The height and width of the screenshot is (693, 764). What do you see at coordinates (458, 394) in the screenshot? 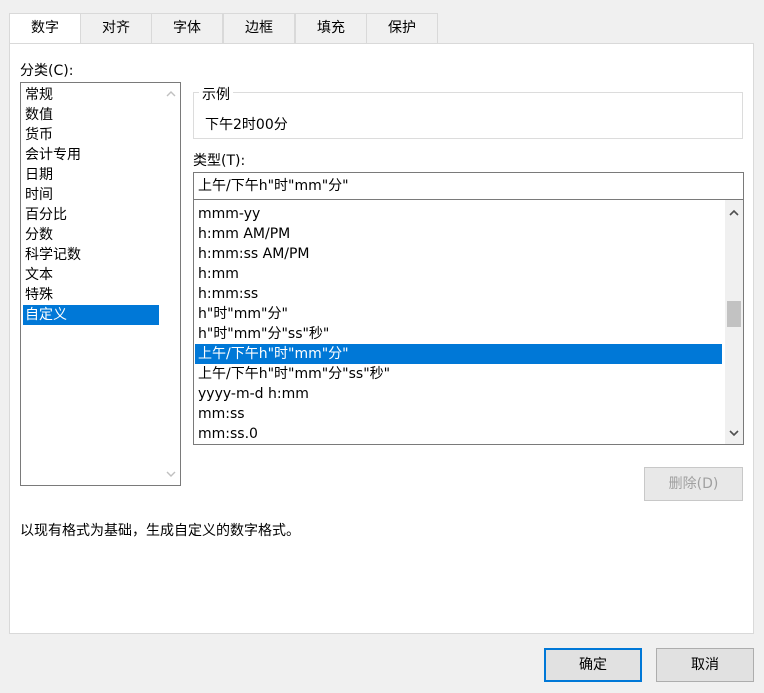
I see `type-item: yyyy-m-d h:mm` at bounding box center [458, 394].